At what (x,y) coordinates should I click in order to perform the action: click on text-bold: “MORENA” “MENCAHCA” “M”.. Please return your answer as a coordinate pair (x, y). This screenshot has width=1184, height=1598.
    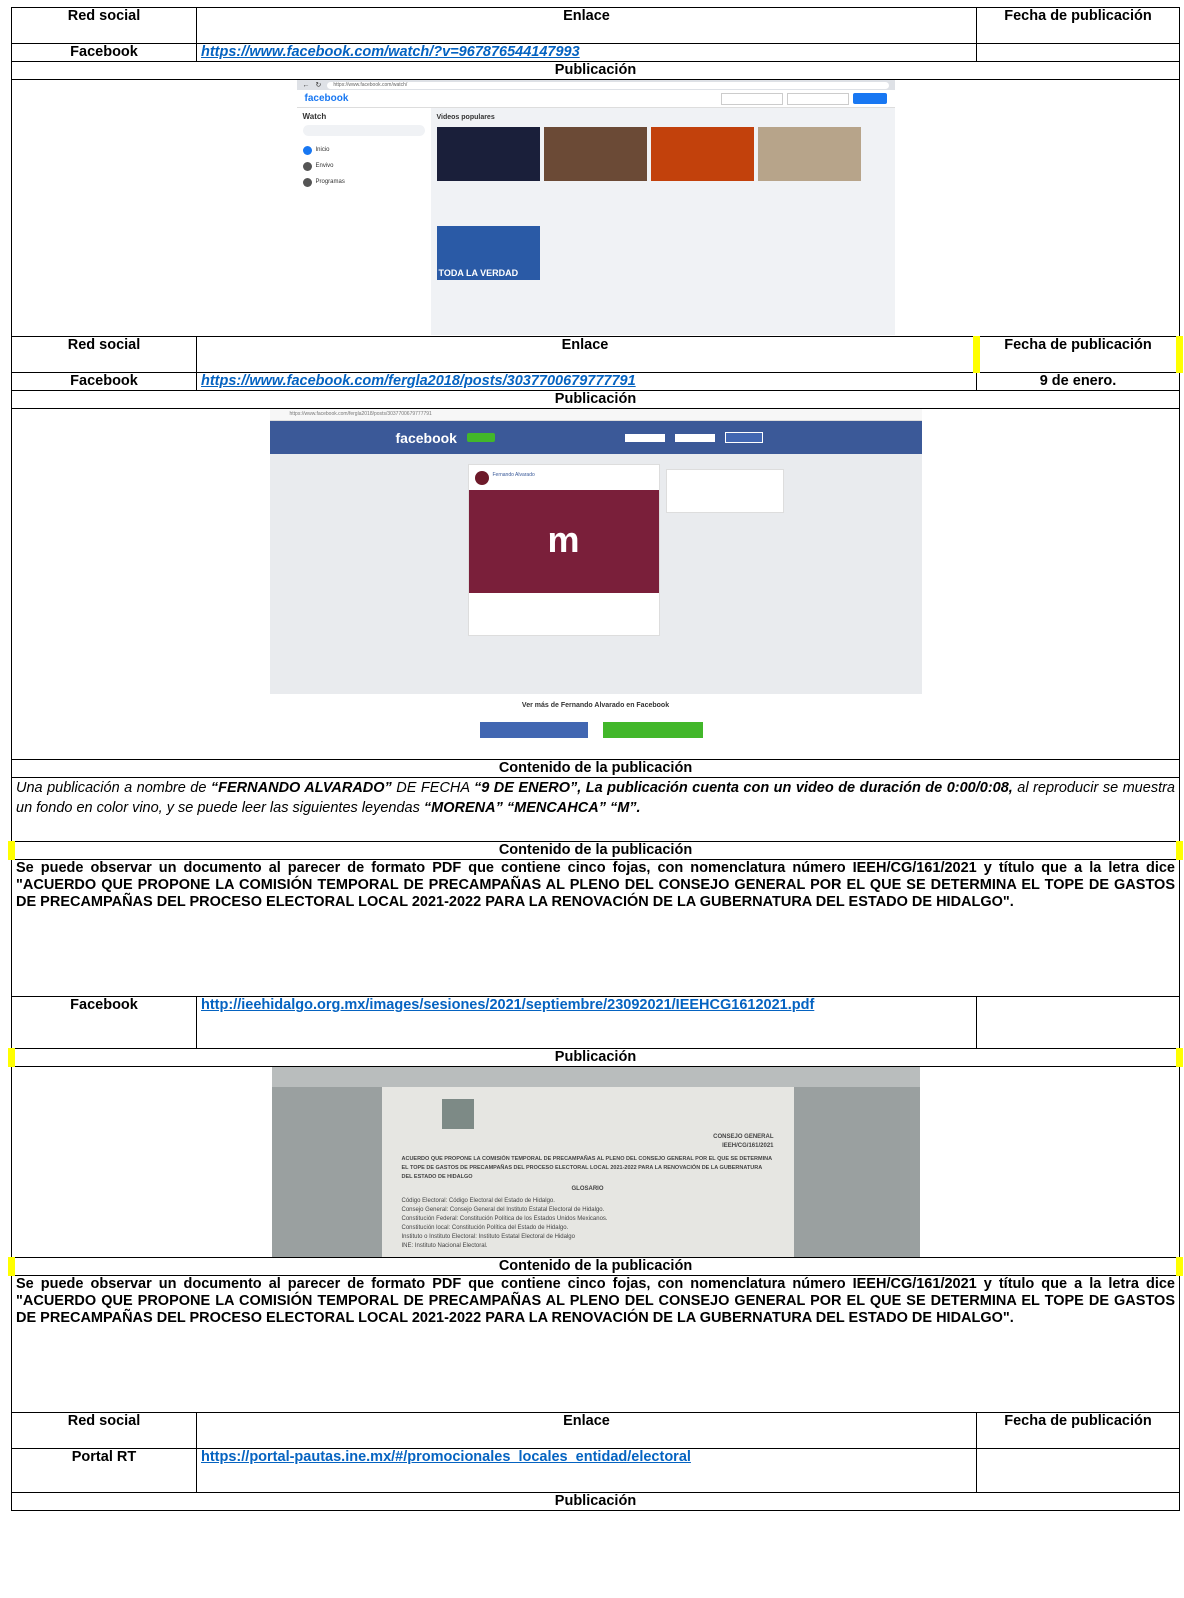
    Looking at the image, I should click on (532, 808).